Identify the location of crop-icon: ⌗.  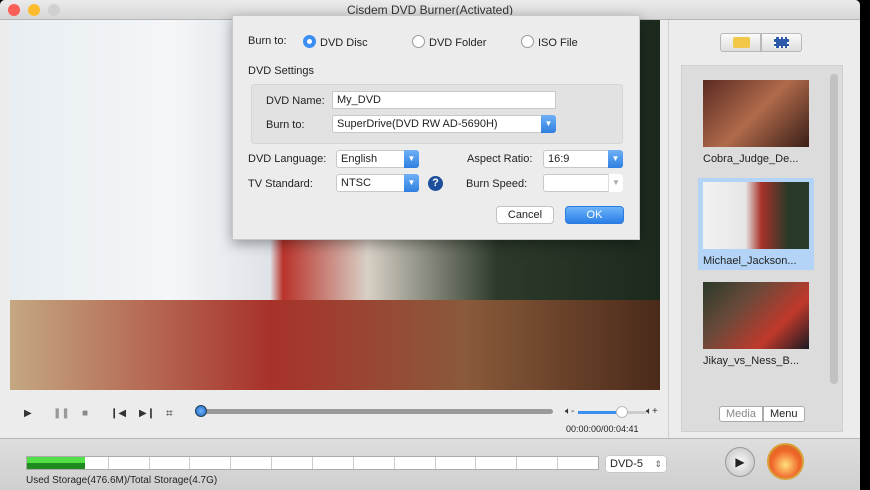
(169, 413).